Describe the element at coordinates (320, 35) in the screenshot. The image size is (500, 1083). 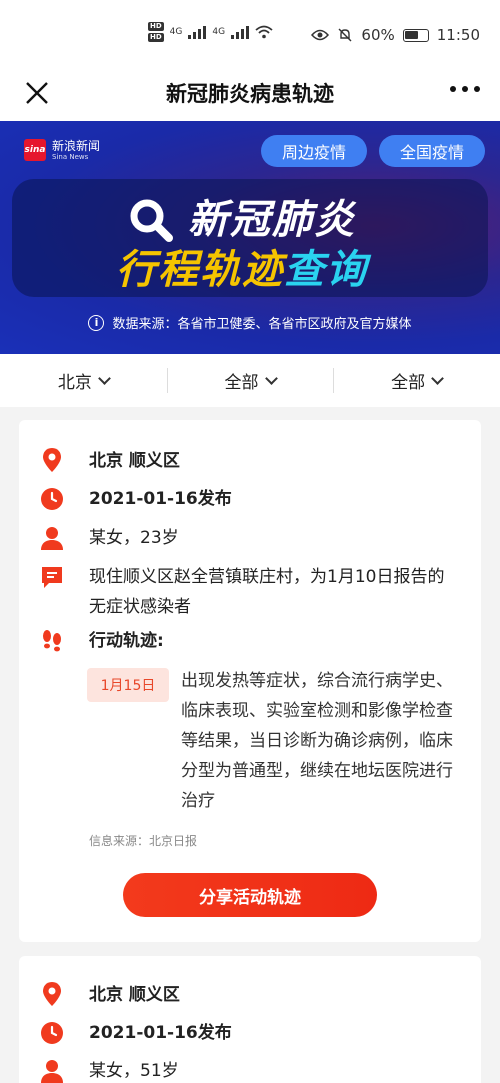
I see `eye-icon` at that location.